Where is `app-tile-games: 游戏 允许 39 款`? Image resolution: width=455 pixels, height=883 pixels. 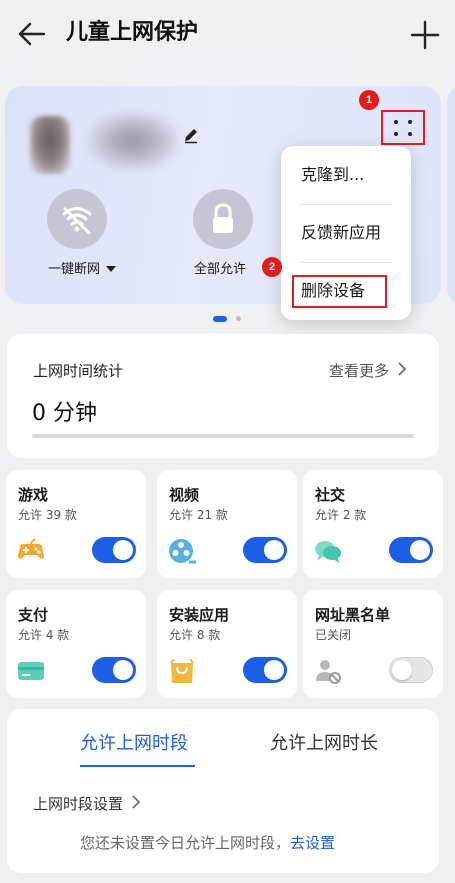
app-tile-games: 游戏 允许 39 款 is located at coordinates (76, 524).